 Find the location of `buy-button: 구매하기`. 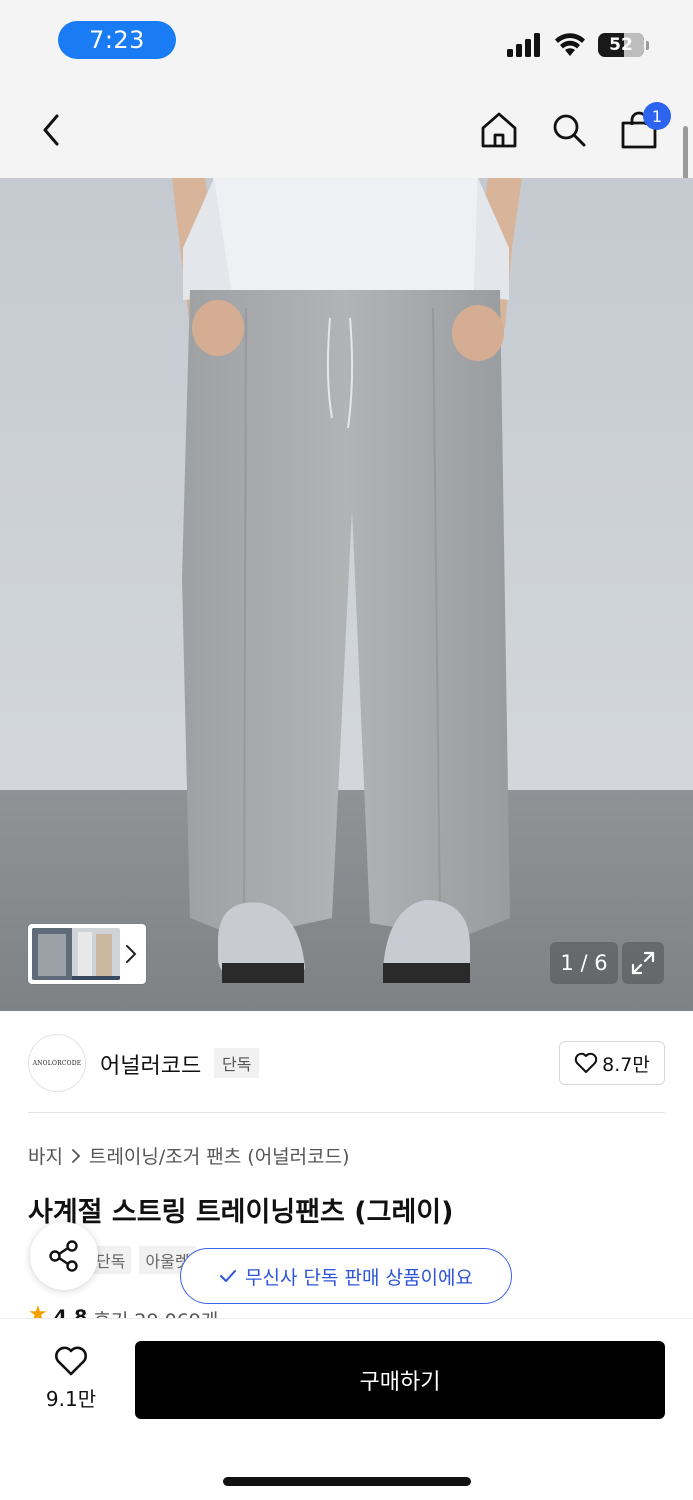

buy-button: 구매하기 is located at coordinates (400, 1380).